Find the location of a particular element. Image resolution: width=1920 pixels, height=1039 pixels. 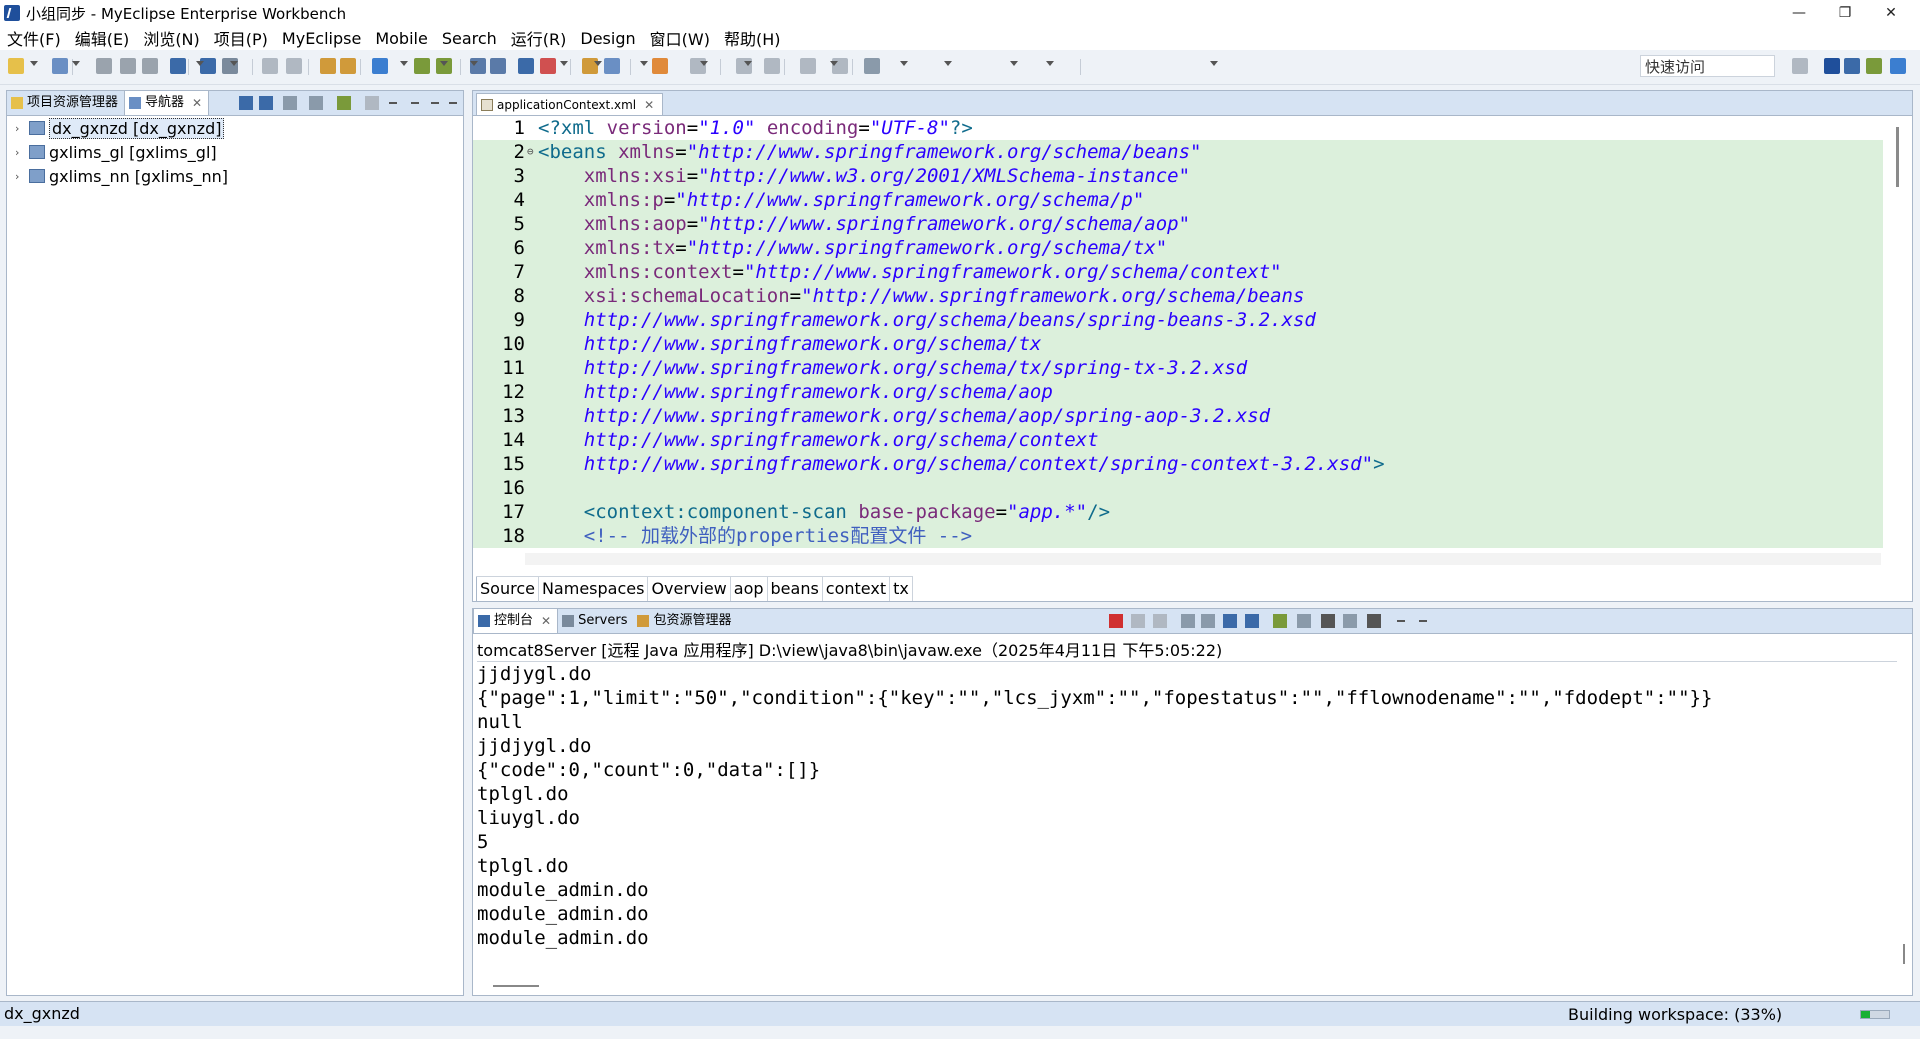

console-tab: 包资源管理器 is located at coordinates (685, 621).